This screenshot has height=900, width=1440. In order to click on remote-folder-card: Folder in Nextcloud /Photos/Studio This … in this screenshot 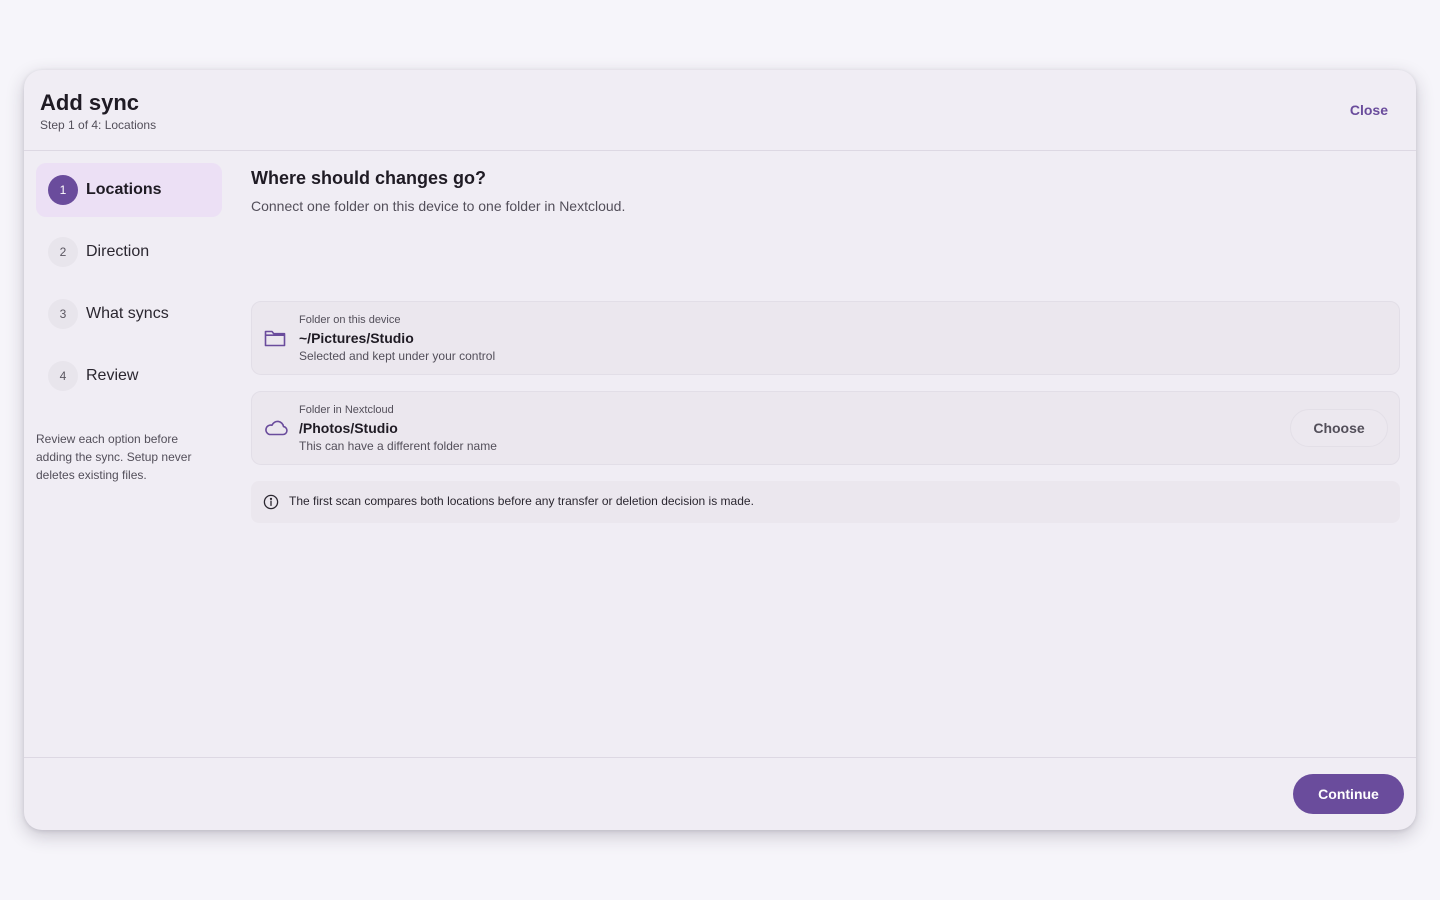, I will do `click(825, 428)`.